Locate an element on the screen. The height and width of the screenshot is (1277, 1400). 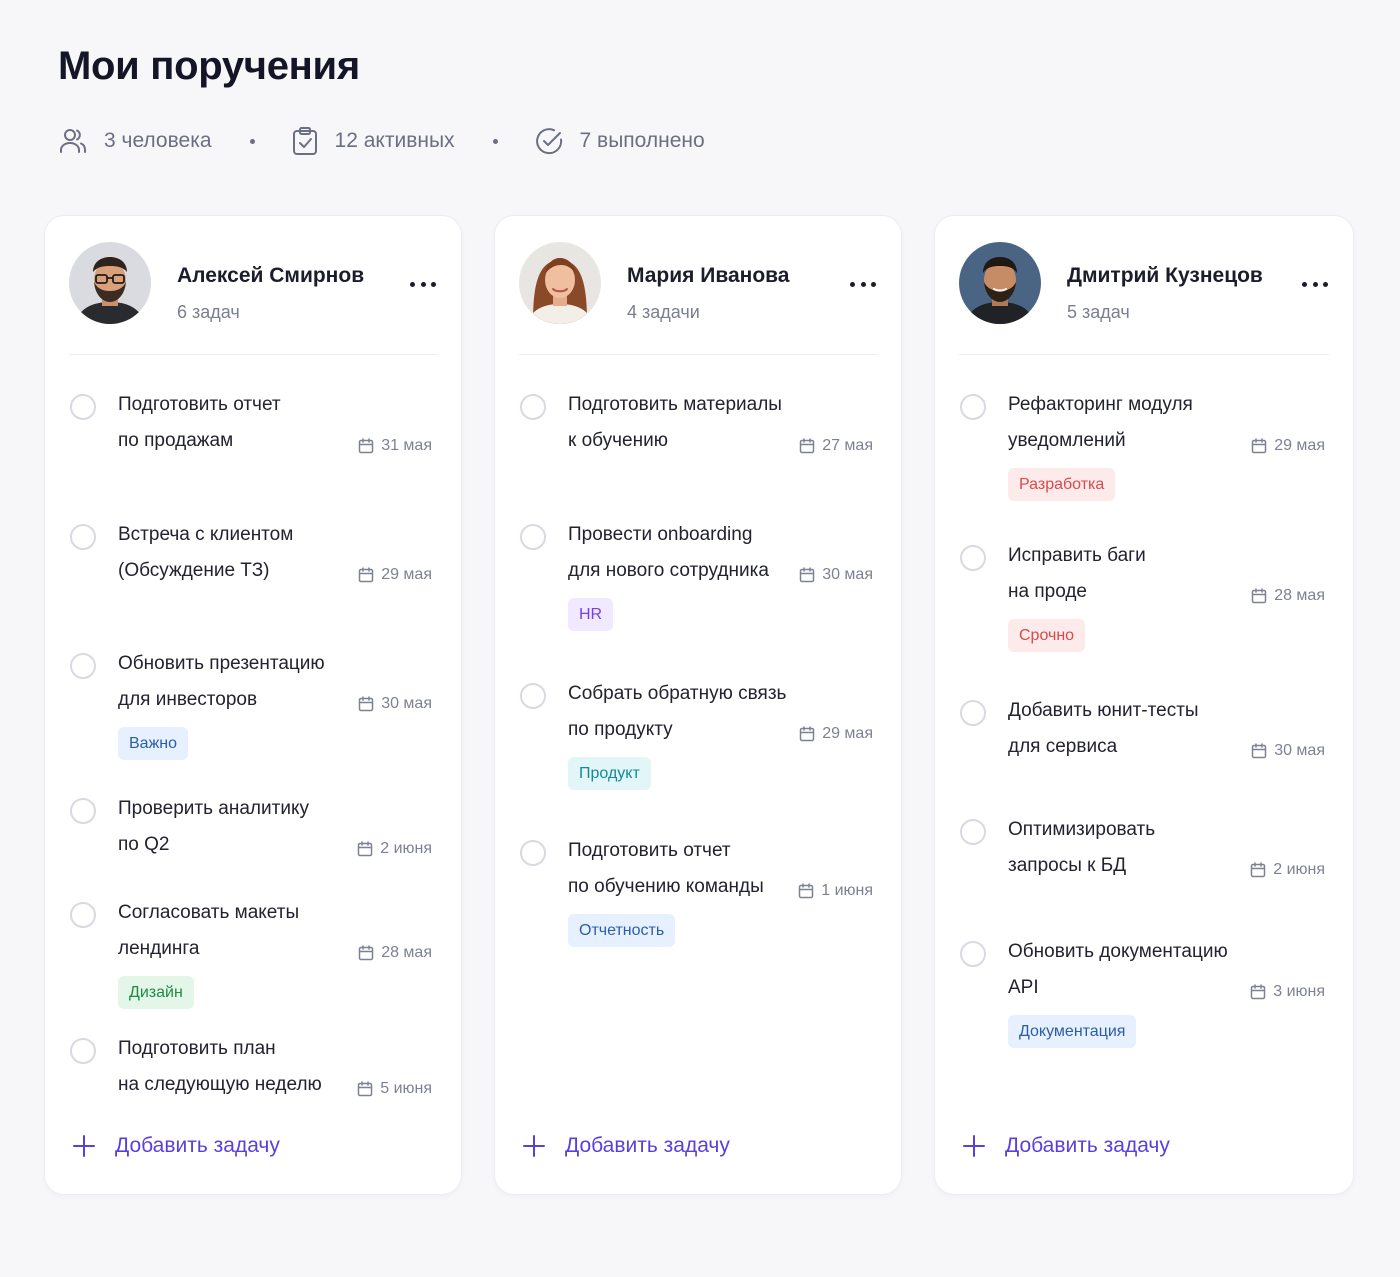
task-count: 5 задач is located at coordinates (1098, 312).